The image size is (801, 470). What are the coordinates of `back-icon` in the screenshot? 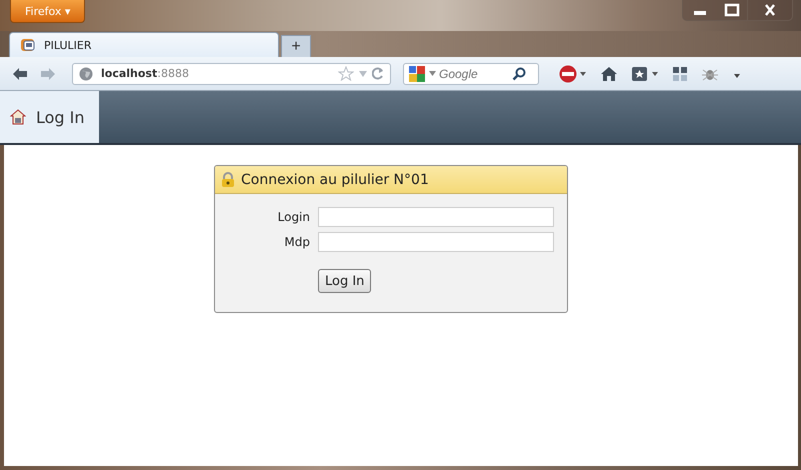 It's located at (20, 73).